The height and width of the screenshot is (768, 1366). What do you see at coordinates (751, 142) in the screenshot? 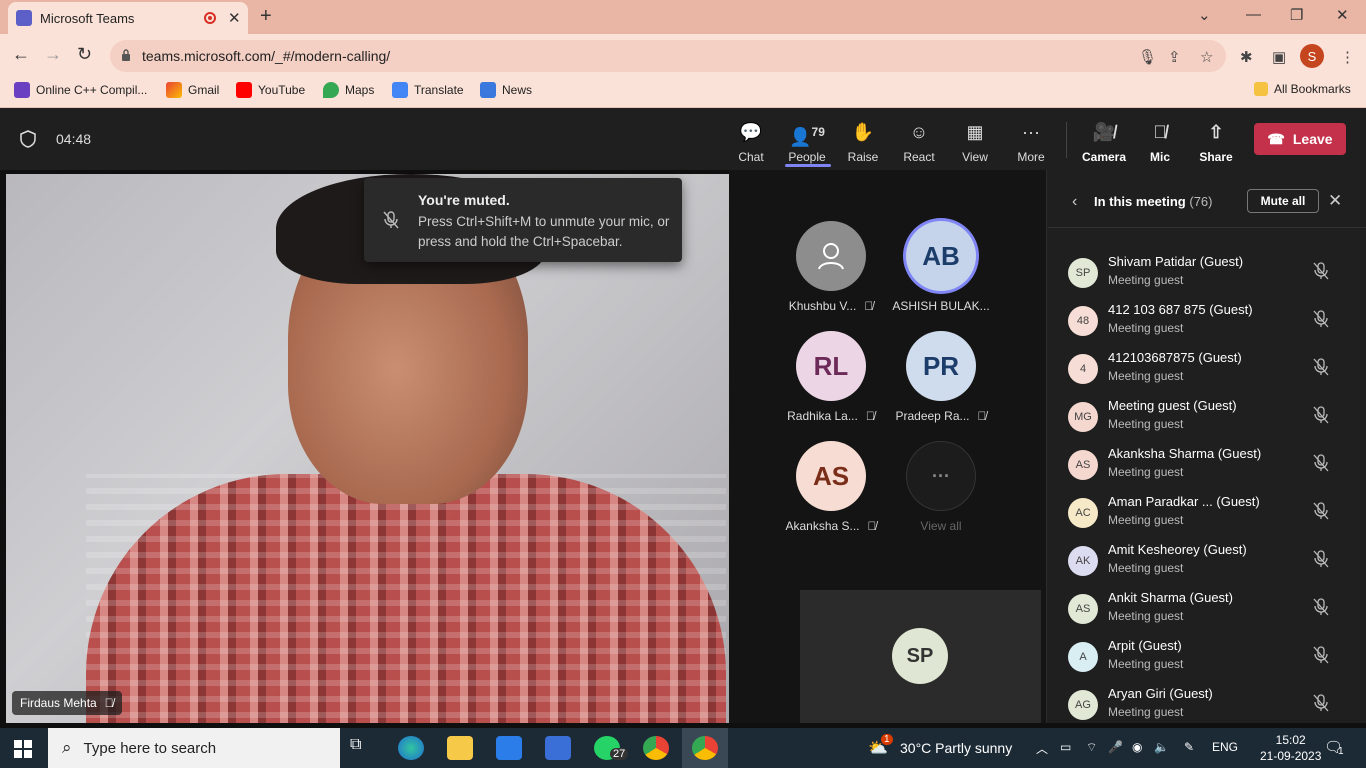
I see `chat-button: 💬 Chat` at bounding box center [751, 142].